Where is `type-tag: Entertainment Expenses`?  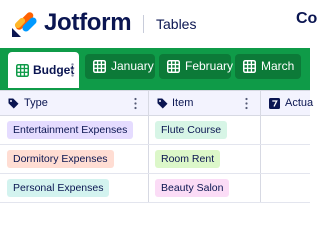 type-tag: Entertainment Expenses is located at coordinates (70, 130).